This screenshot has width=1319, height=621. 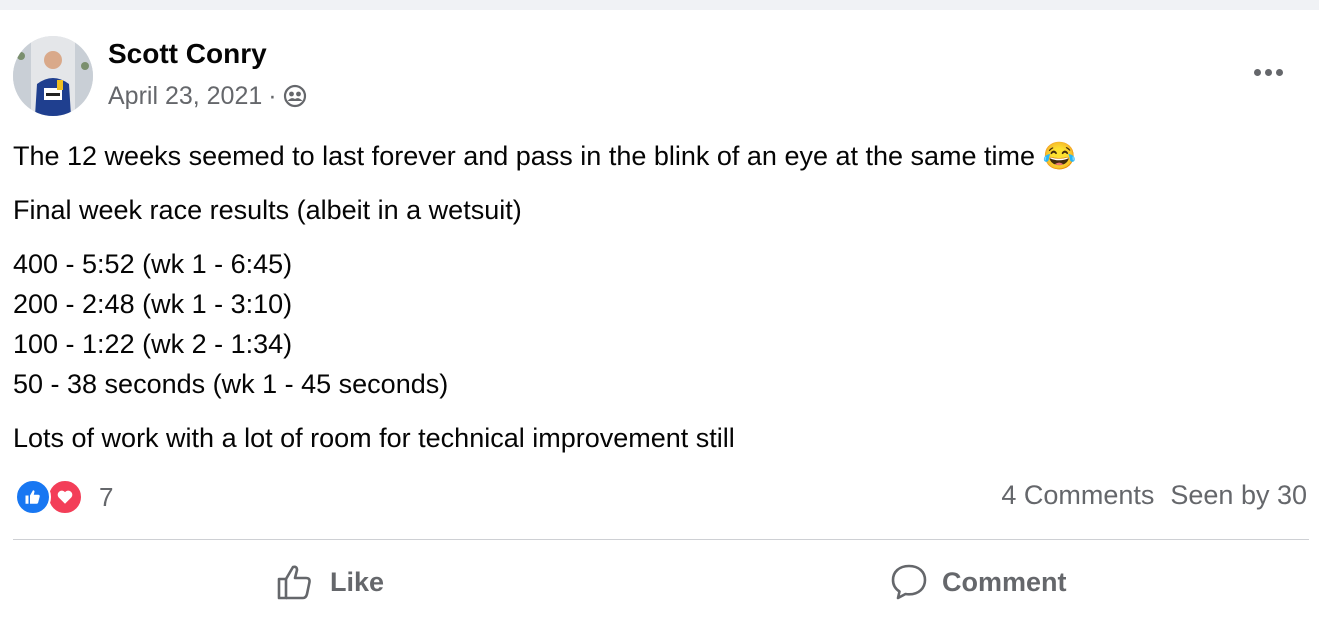 I want to click on reactions-summary: 7, so click(x=64, y=497).